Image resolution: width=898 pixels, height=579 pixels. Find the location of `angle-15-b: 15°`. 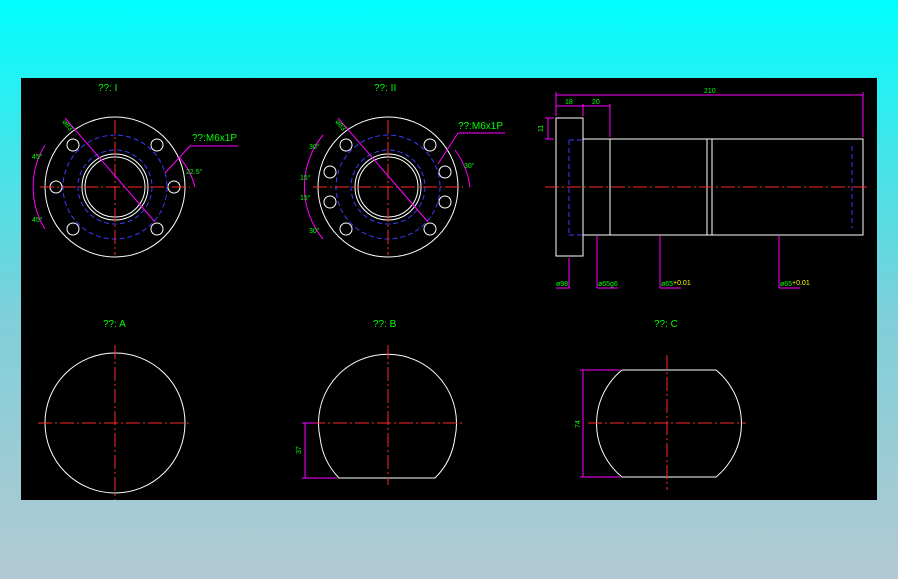

angle-15-b: 15° is located at coordinates (305, 198).